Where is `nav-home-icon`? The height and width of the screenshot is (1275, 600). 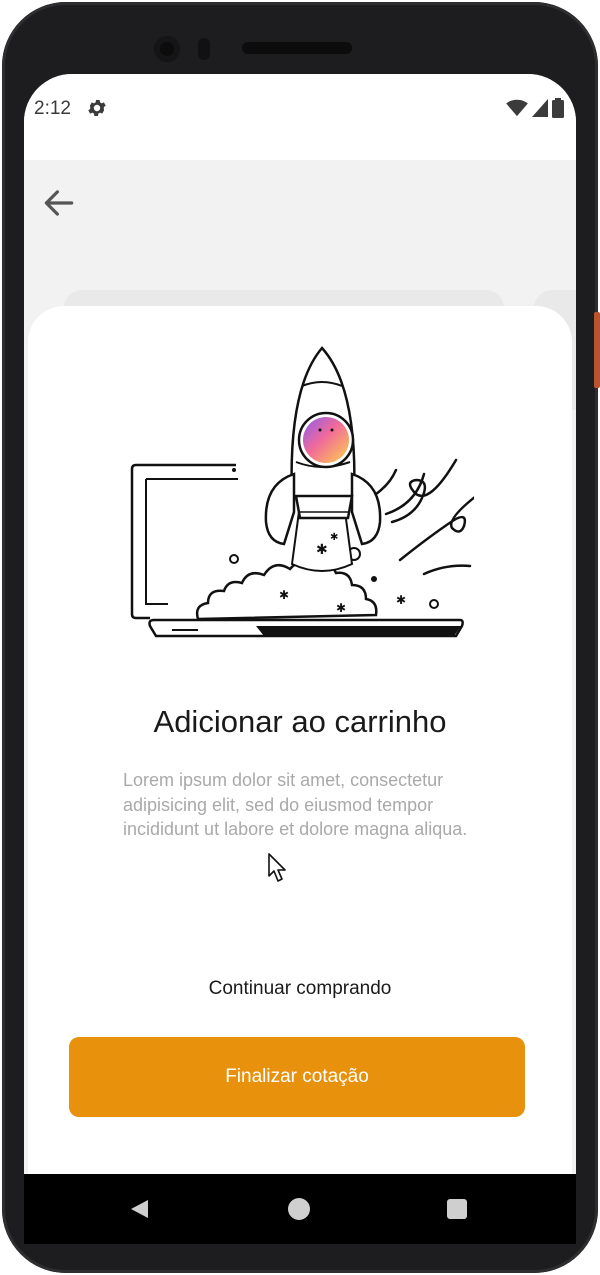
nav-home-icon is located at coordinates (299, 1209).